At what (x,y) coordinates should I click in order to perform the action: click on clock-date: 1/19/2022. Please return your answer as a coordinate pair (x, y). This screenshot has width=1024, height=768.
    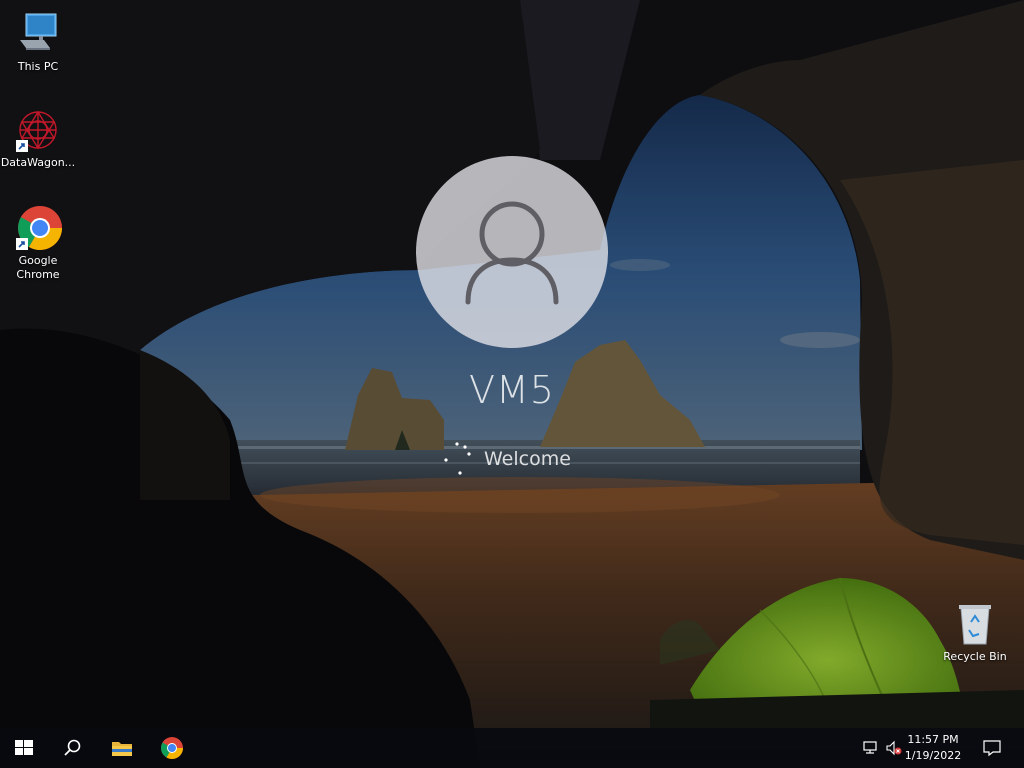
    Looking at the image, I should click on (933, 755).